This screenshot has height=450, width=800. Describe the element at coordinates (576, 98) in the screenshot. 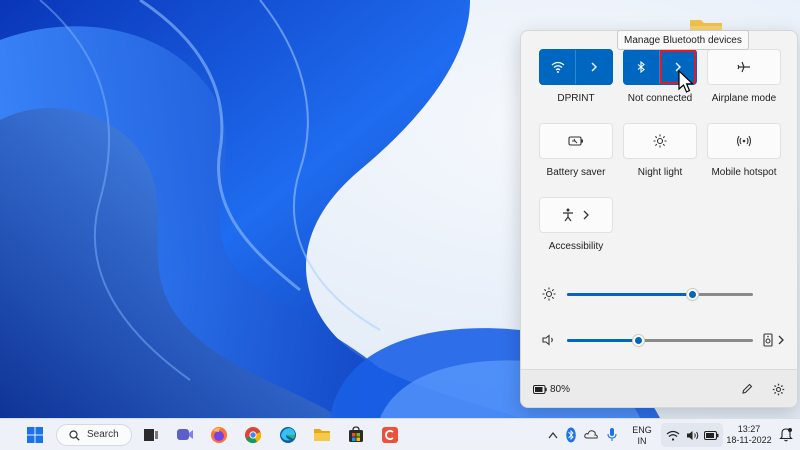

I see `wifi-tile-label: DPRINT` at that location.